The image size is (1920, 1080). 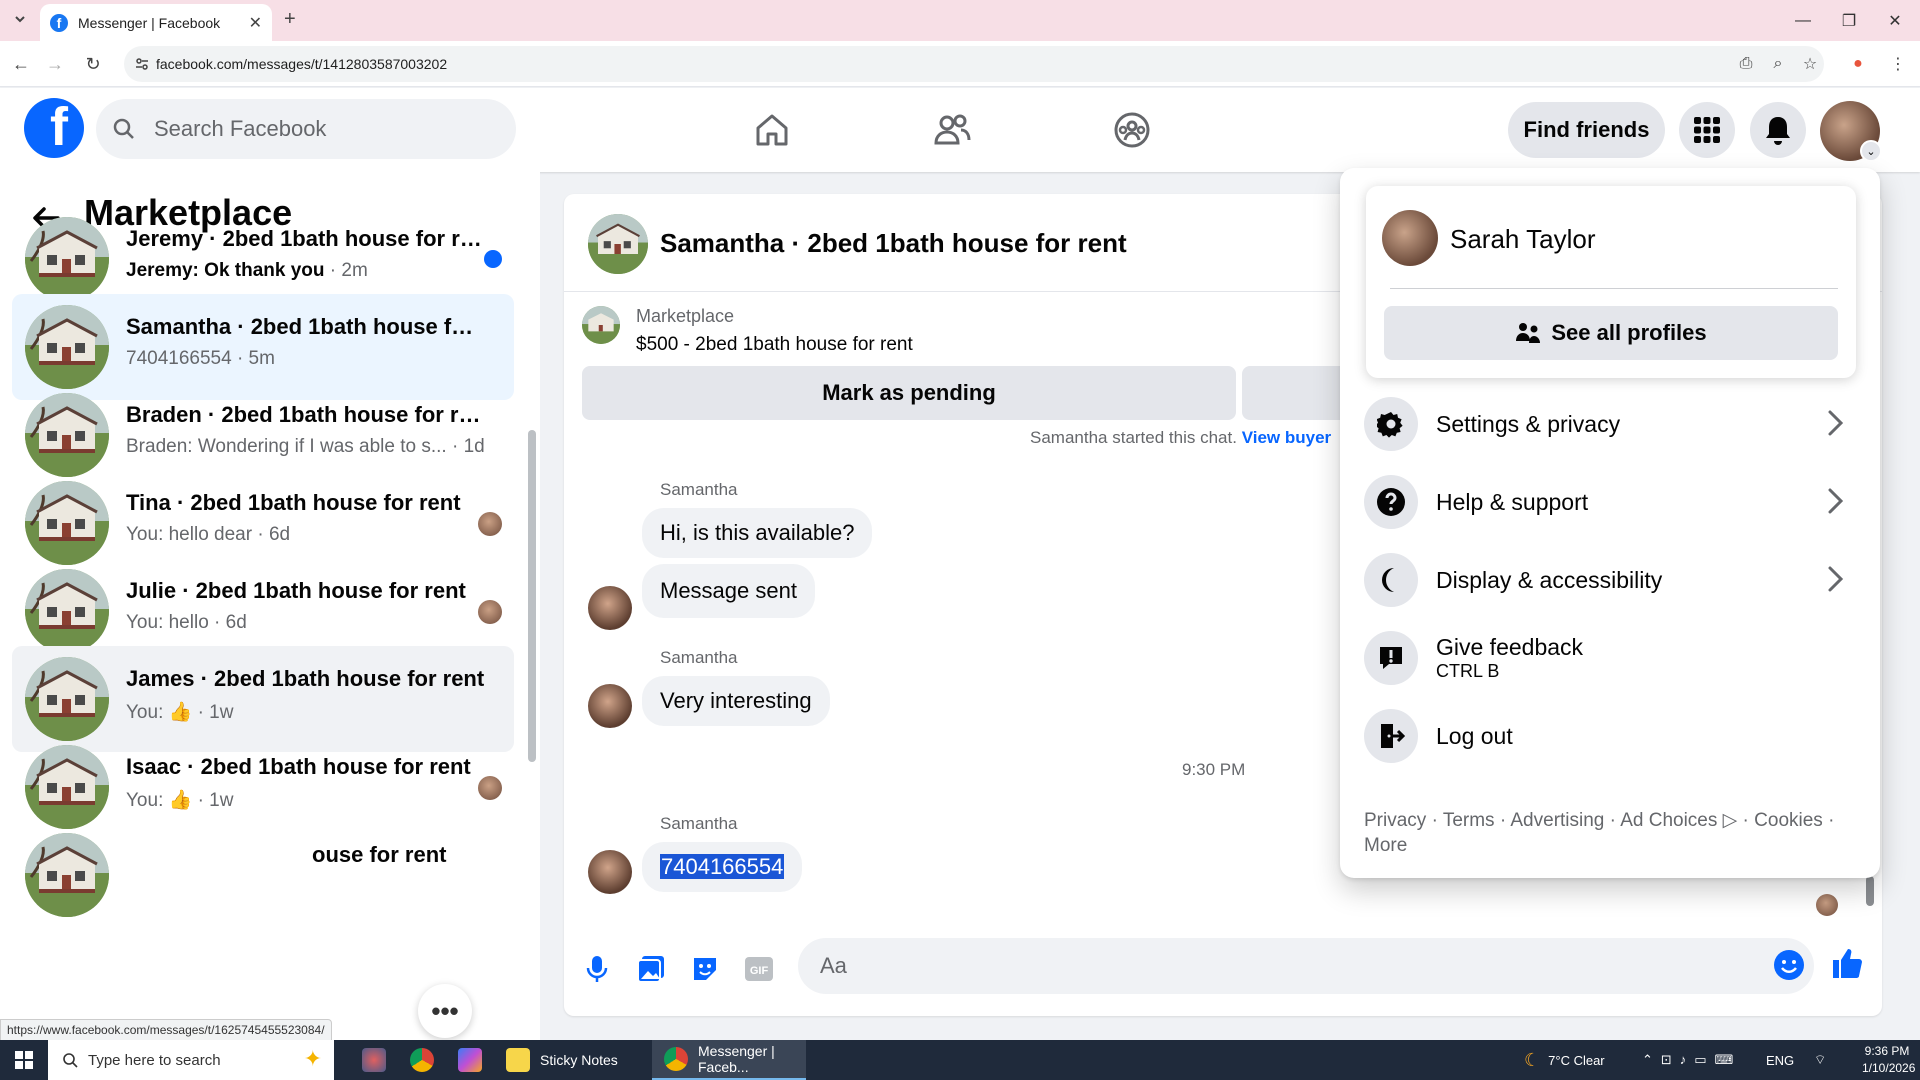 I want to click on close-window-button: ✕, so click(x=1895, y=20).